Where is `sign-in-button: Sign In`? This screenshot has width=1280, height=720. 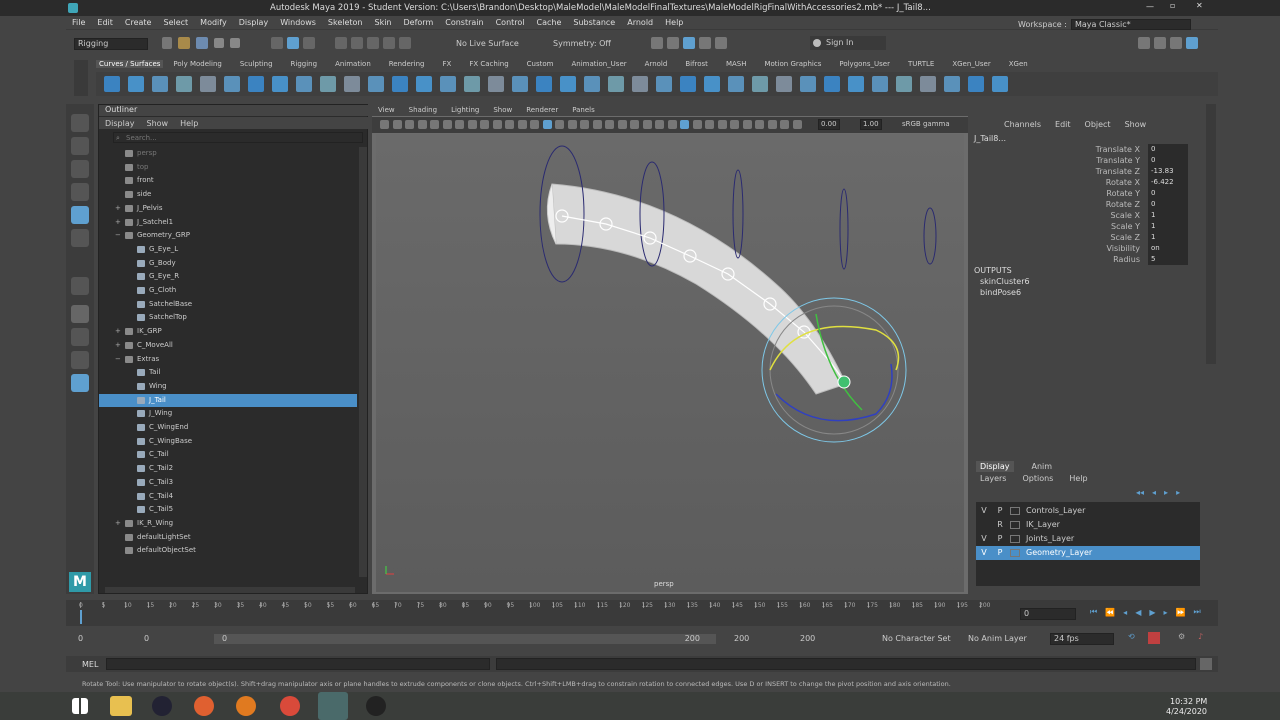 sign-in-button: Sign In is located at coordinates (848, 43).